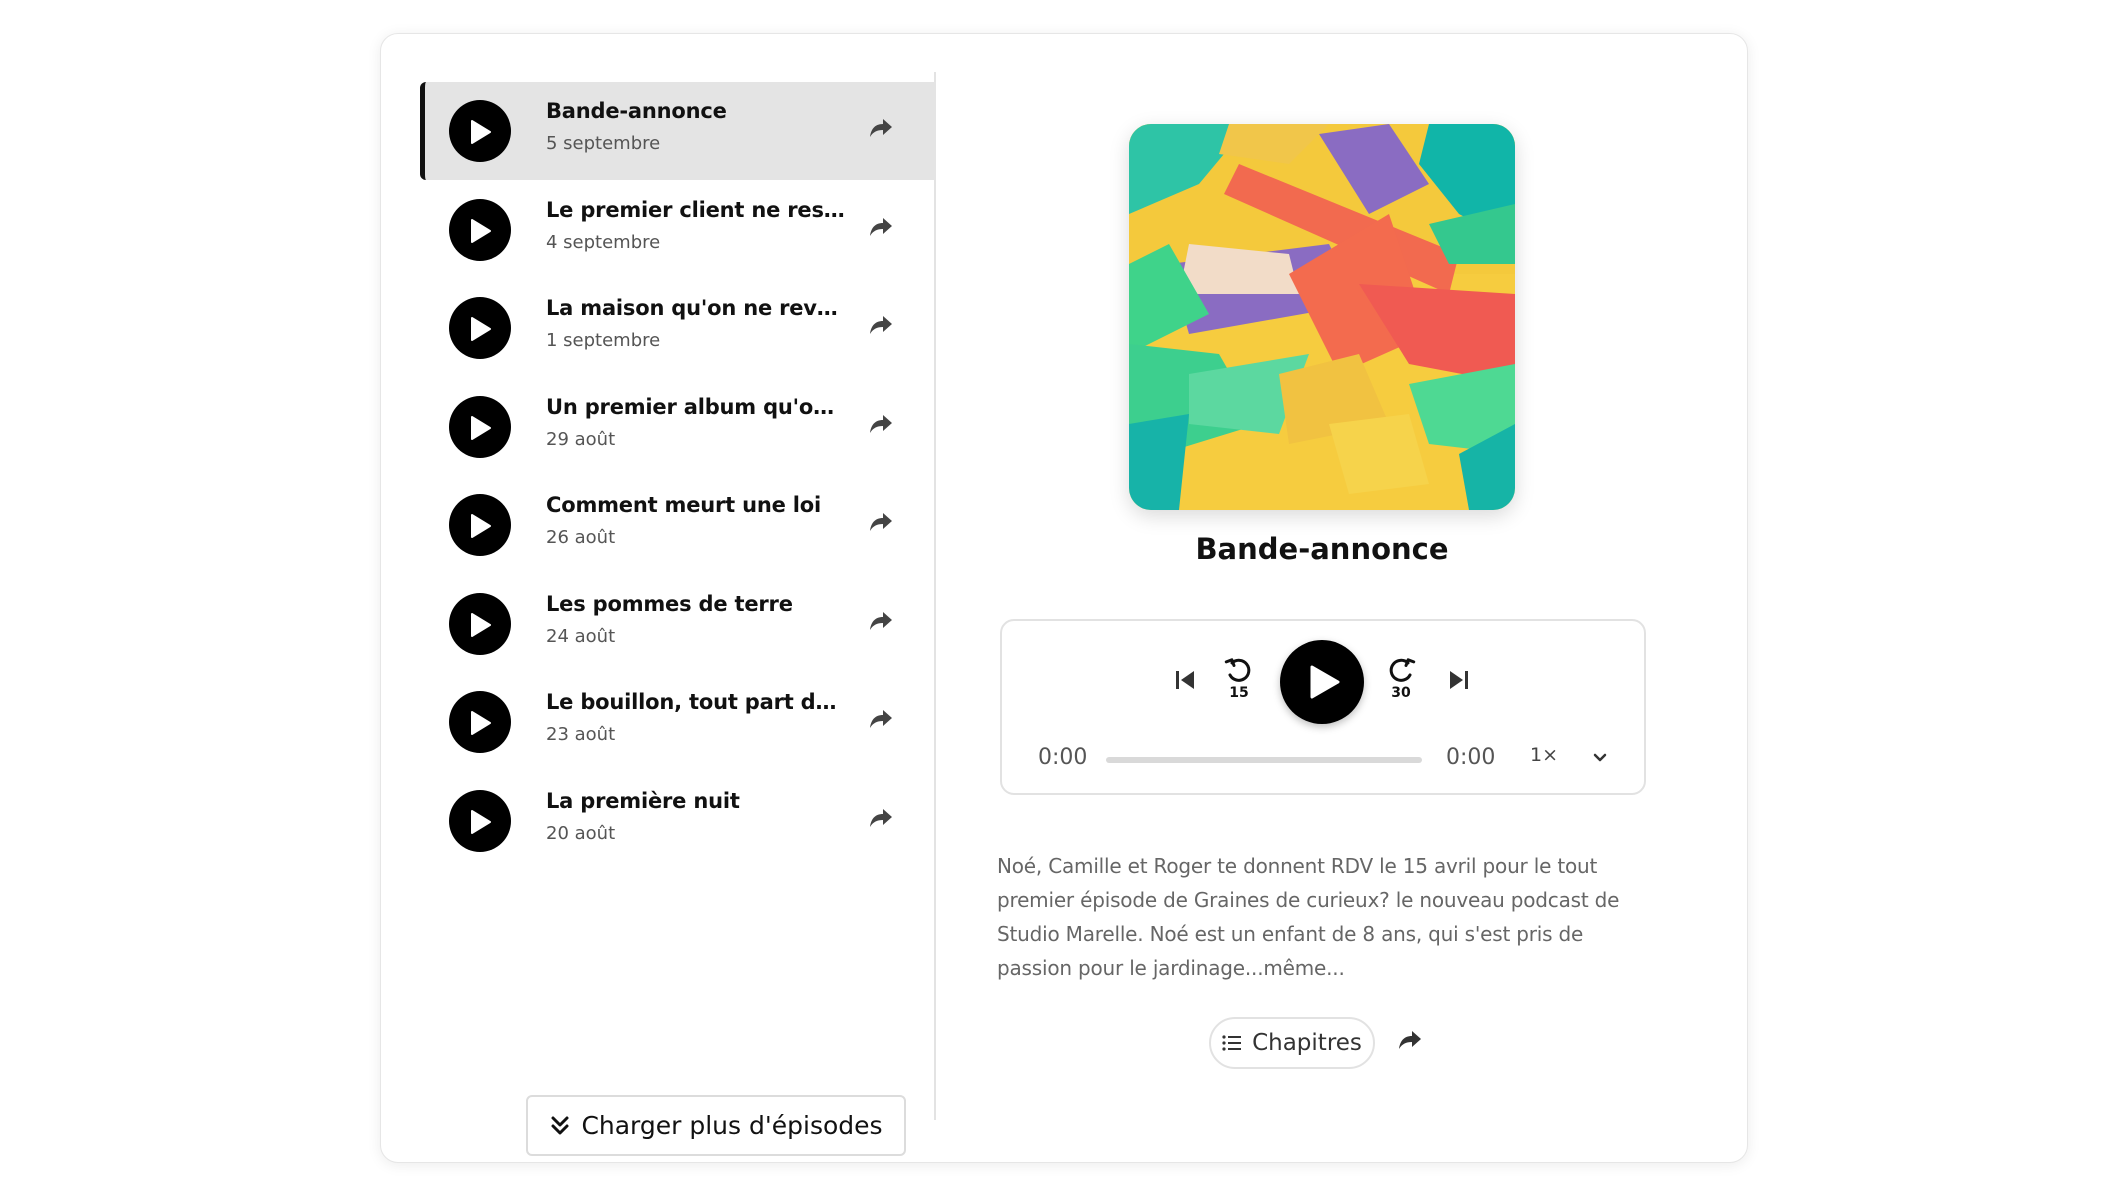 The height and width of the screenshot is (1193, 2120). I want to click on forward-button: 30, so click(1401, 679).